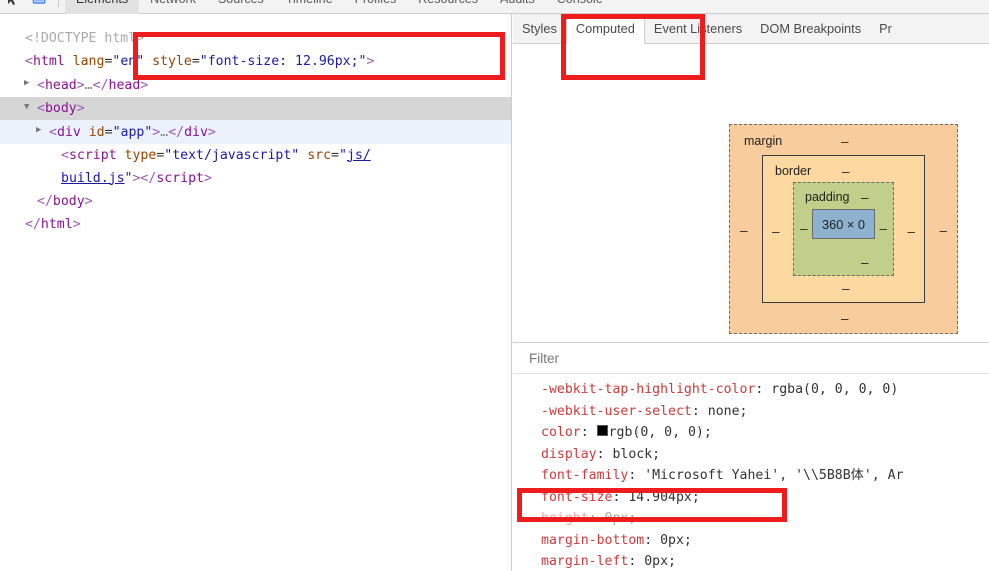 Image resolution: width=989 pixels, height=571 pixels. I want to click on filter-input, so click(737, 358).